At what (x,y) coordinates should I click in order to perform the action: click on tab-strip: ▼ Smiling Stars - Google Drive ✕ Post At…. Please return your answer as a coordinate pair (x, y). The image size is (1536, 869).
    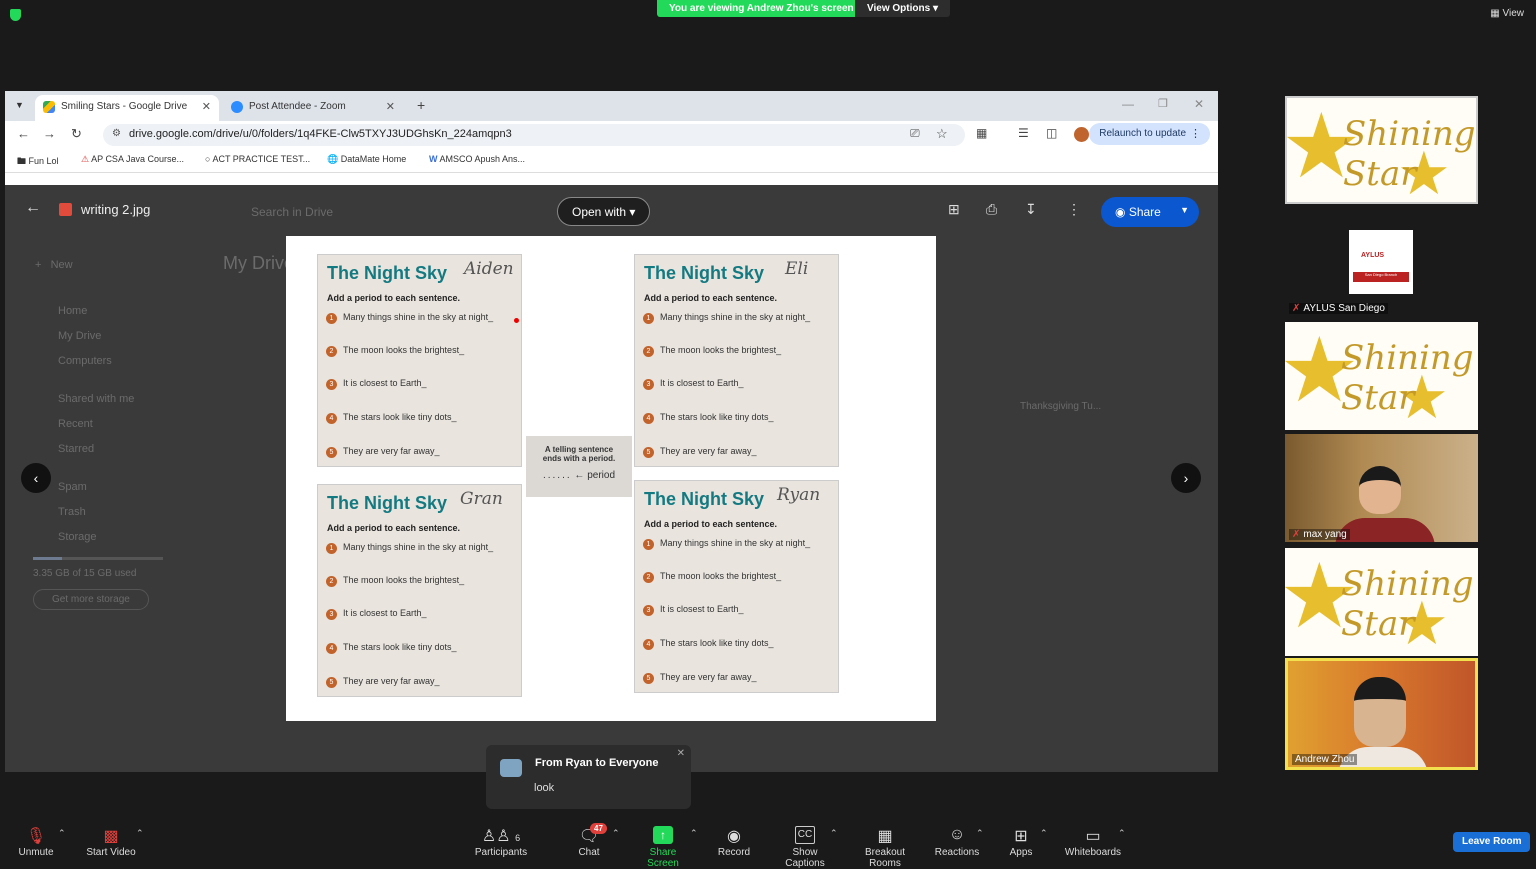
    Looking at the image, I should click on (611, 106).